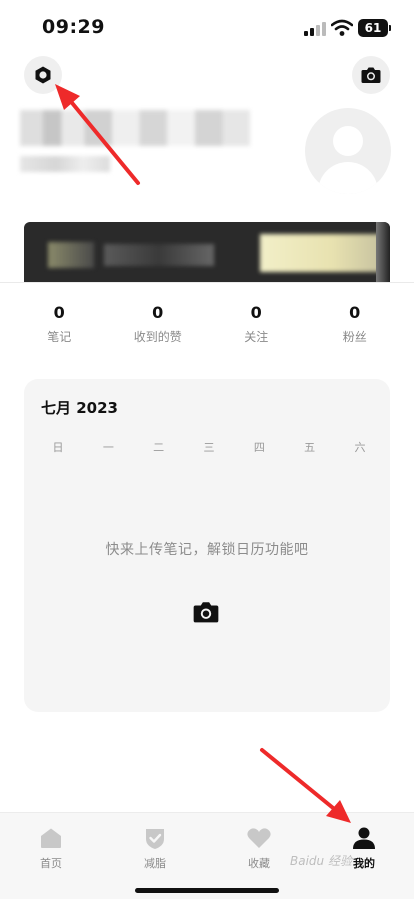 This screenshot has width=414, height=899. I want to click on stat-label: 笔记, so click(59, 337).